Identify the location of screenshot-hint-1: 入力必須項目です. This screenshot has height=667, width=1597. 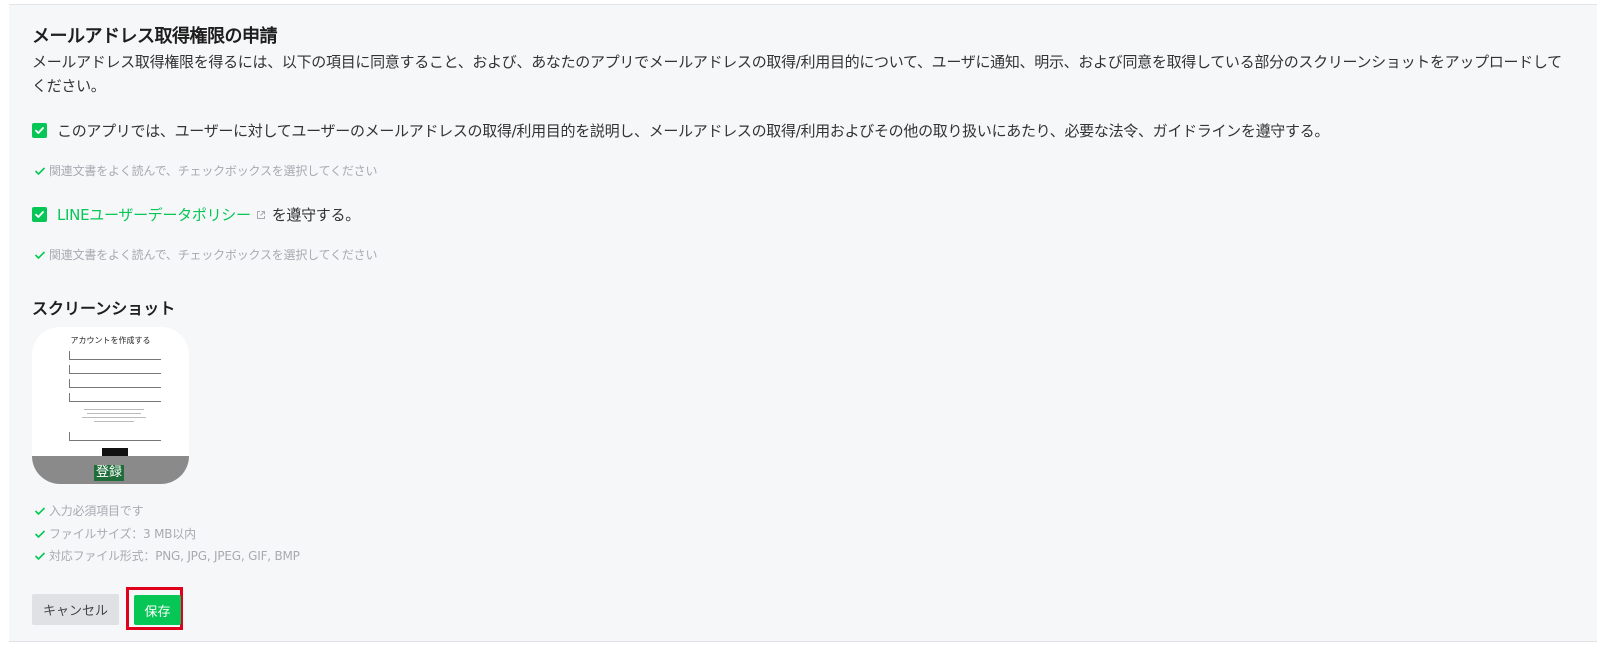
(89, 510).